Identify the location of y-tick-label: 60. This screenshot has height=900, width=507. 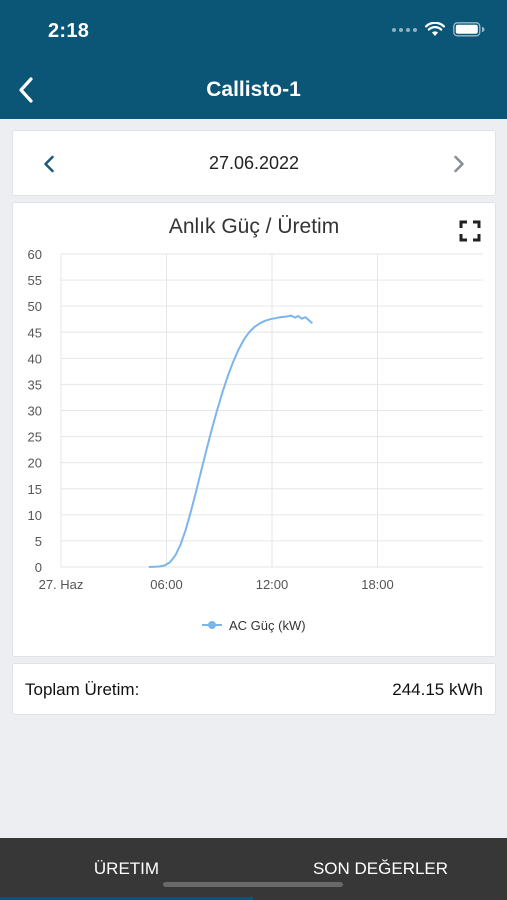
(35, 254).